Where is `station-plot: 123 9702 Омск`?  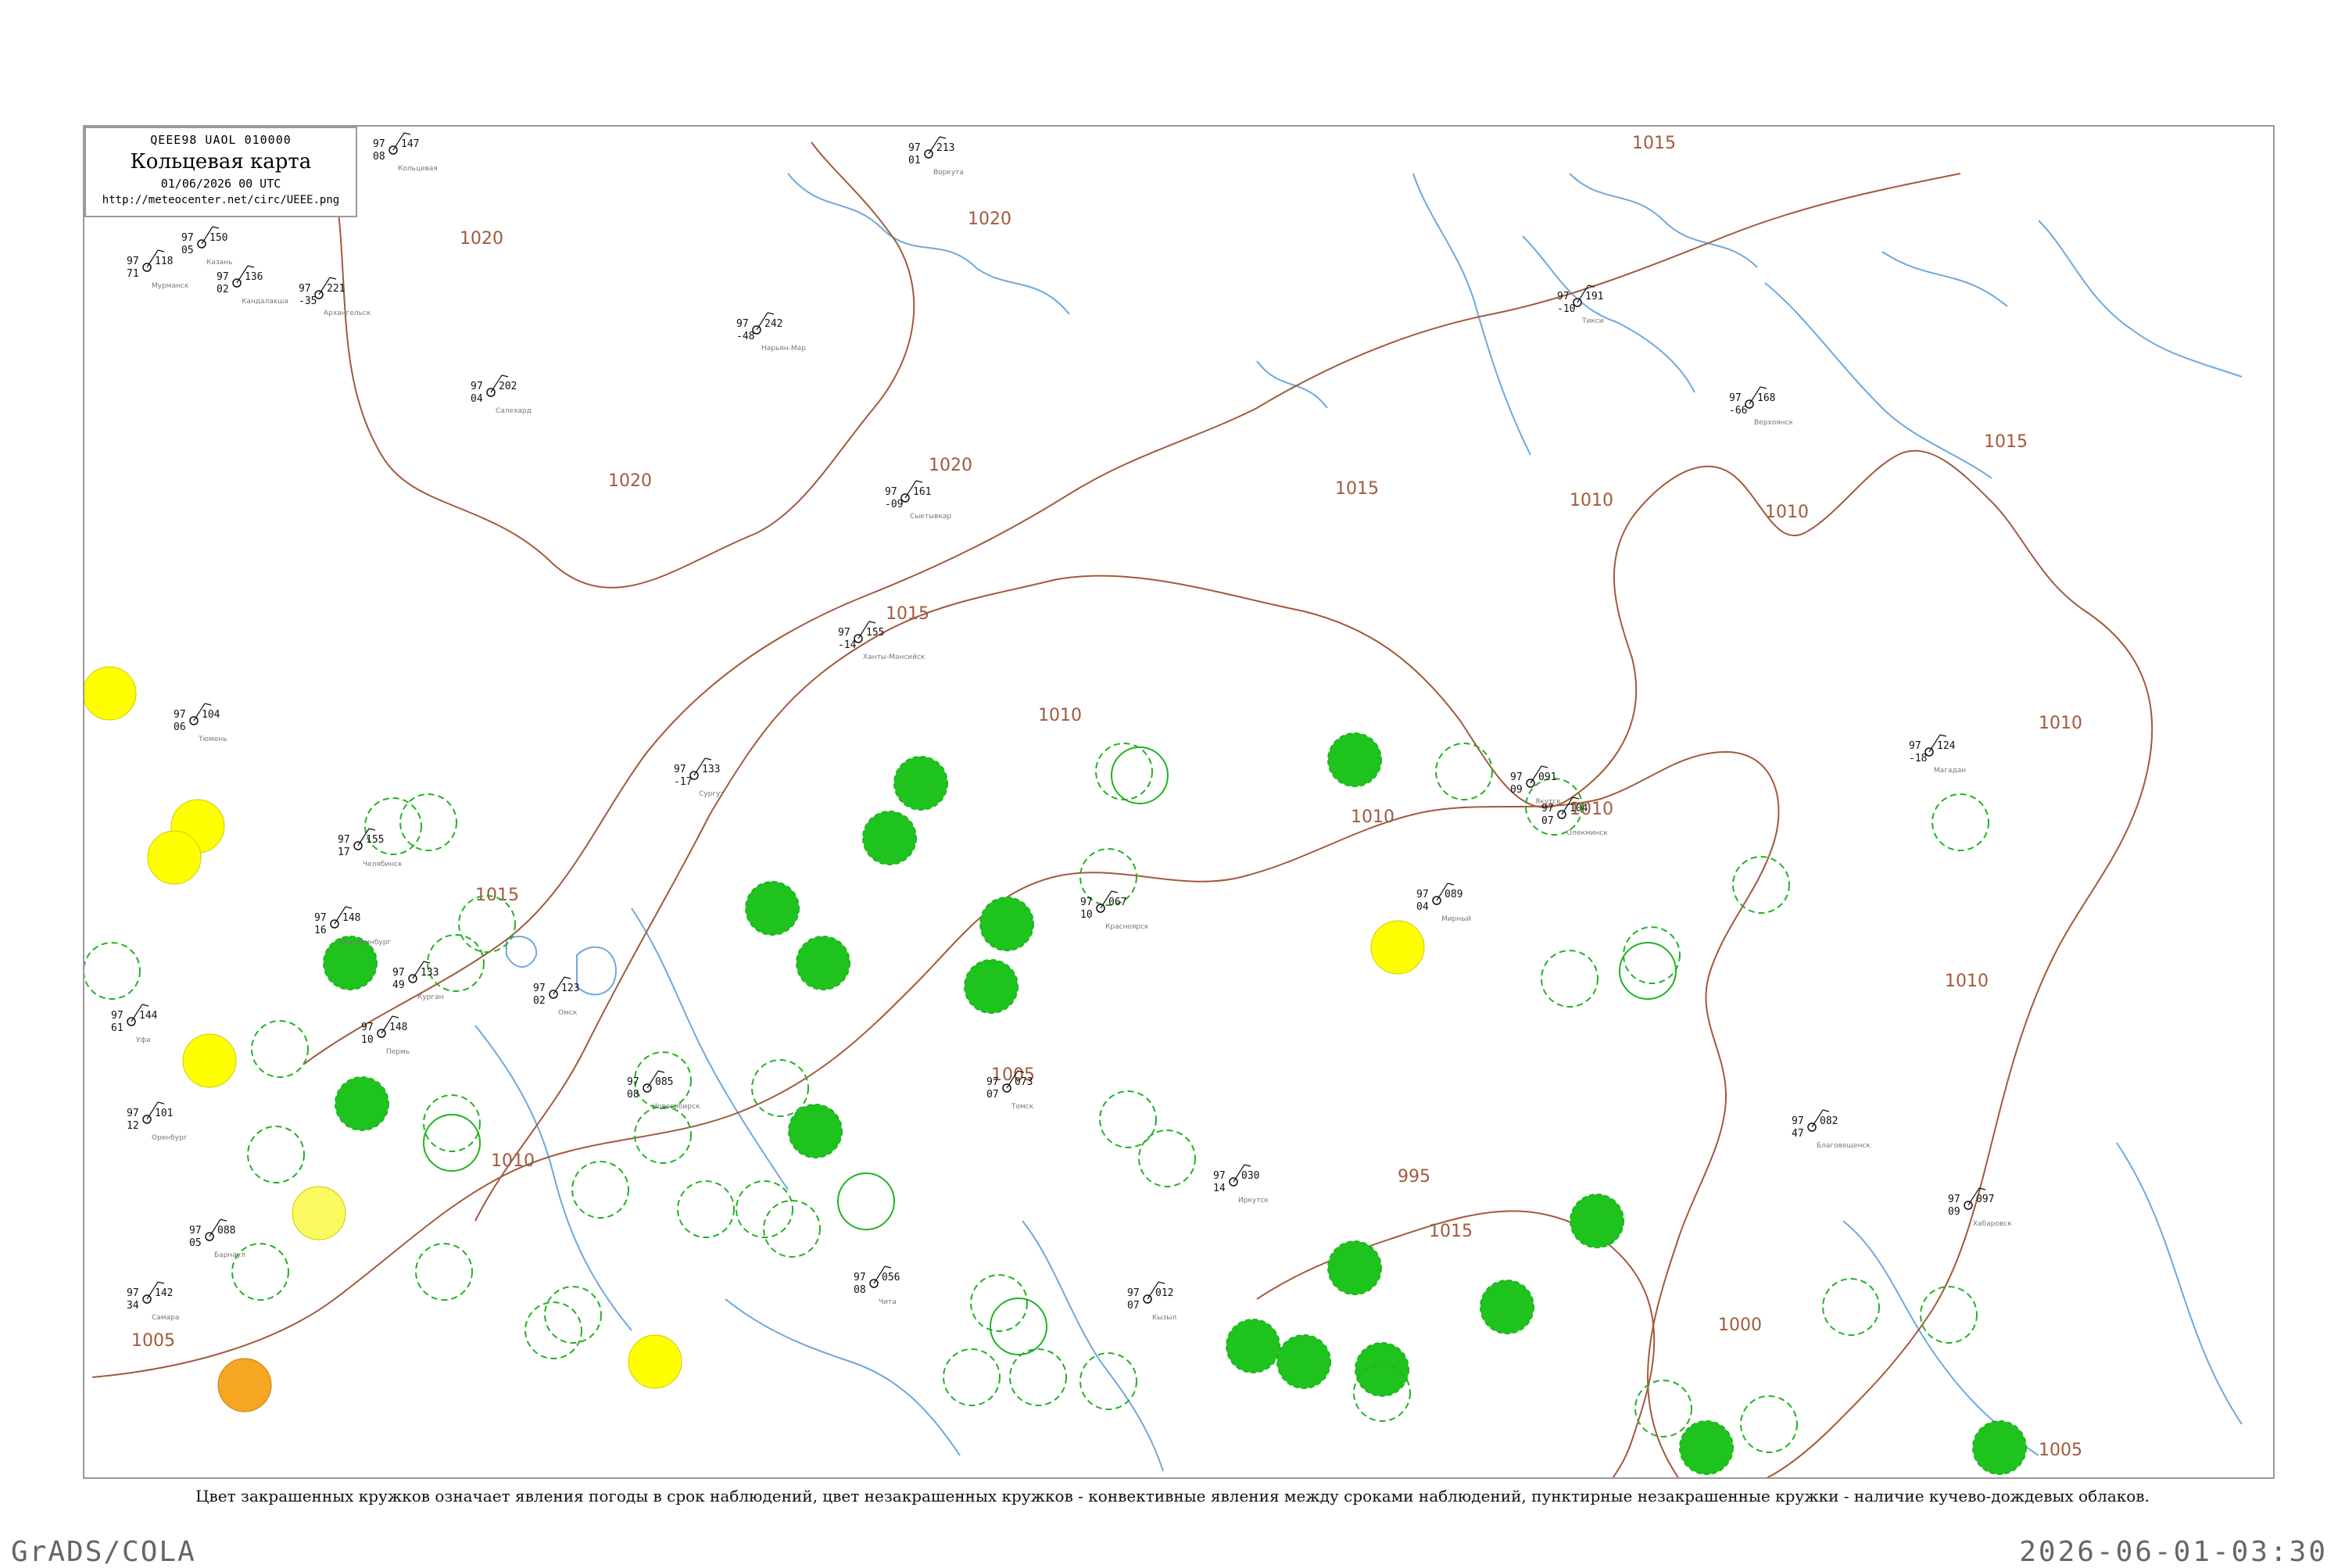
station-plot: 123 9702 Омск is located at coordinates (556, 996).